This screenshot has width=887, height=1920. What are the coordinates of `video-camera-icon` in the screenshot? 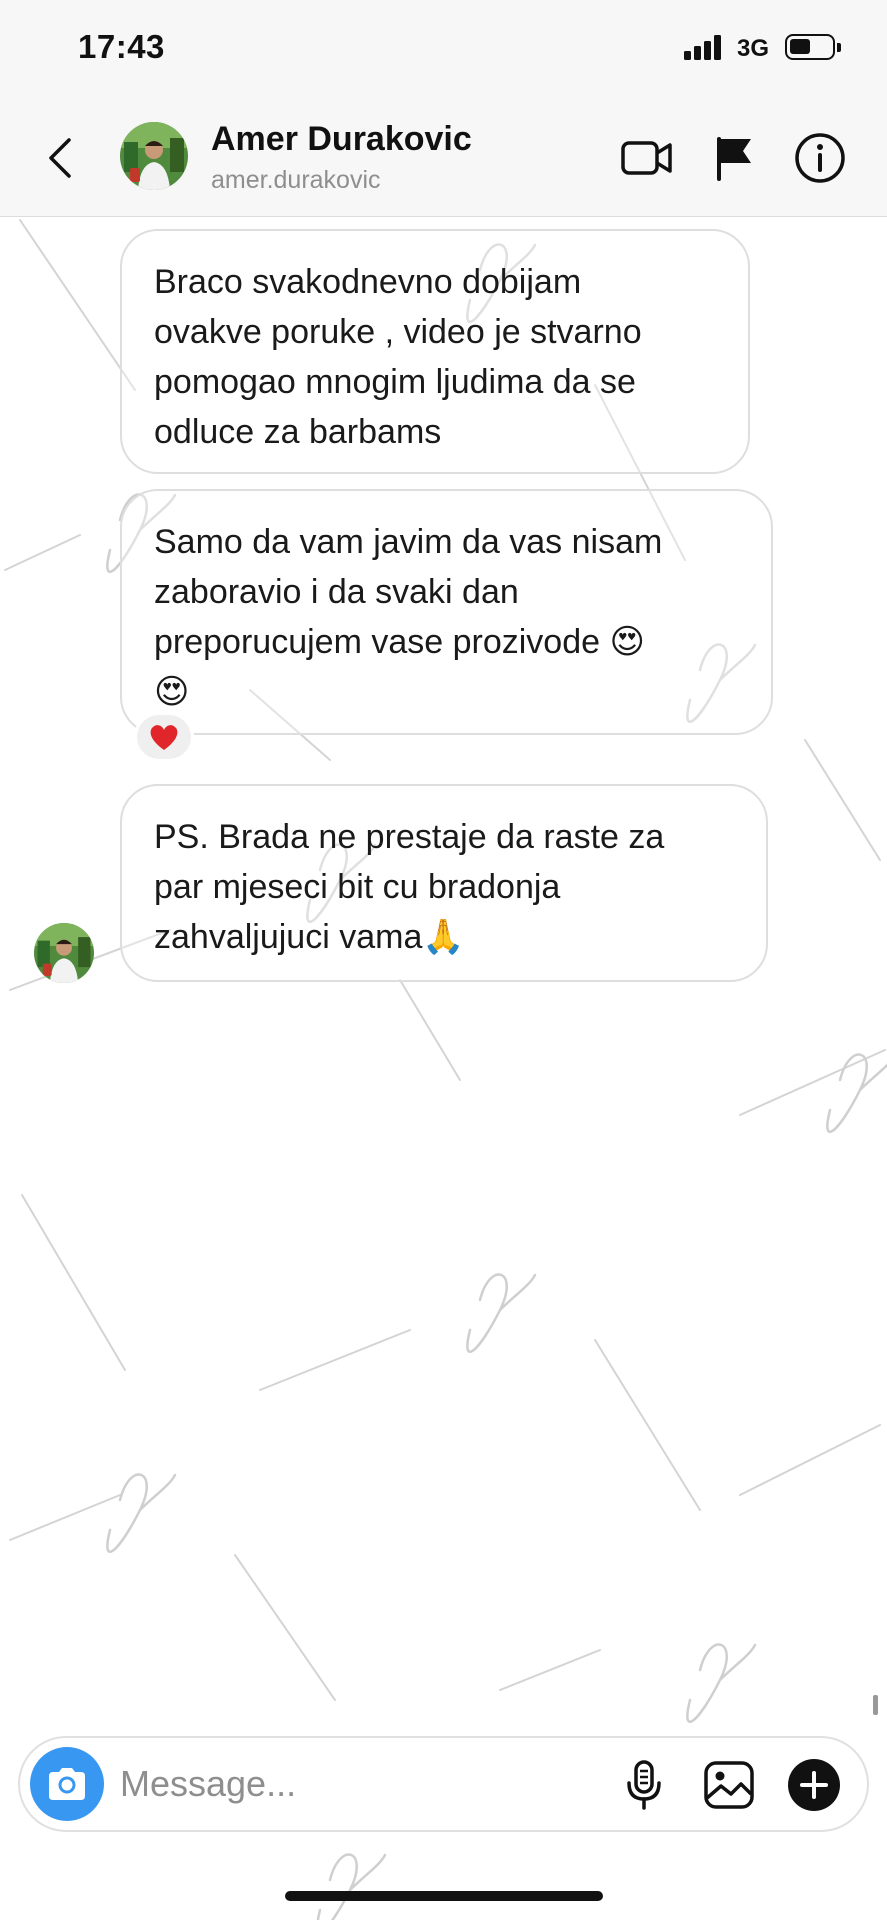 It's located at (646, 158).